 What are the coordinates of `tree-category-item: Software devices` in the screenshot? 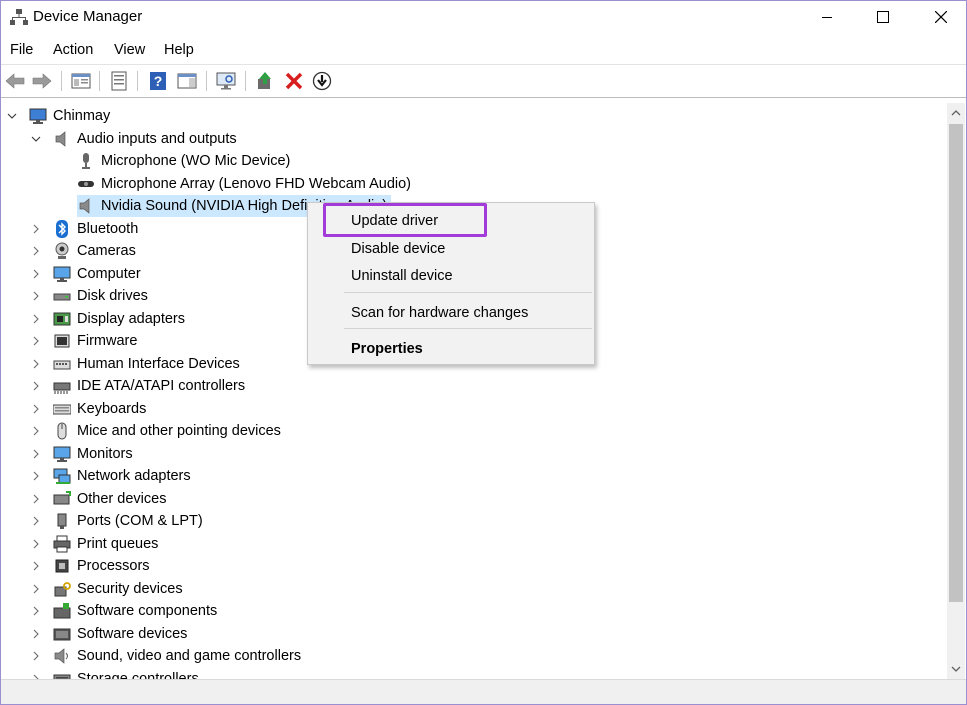 It's located at (110, 634).